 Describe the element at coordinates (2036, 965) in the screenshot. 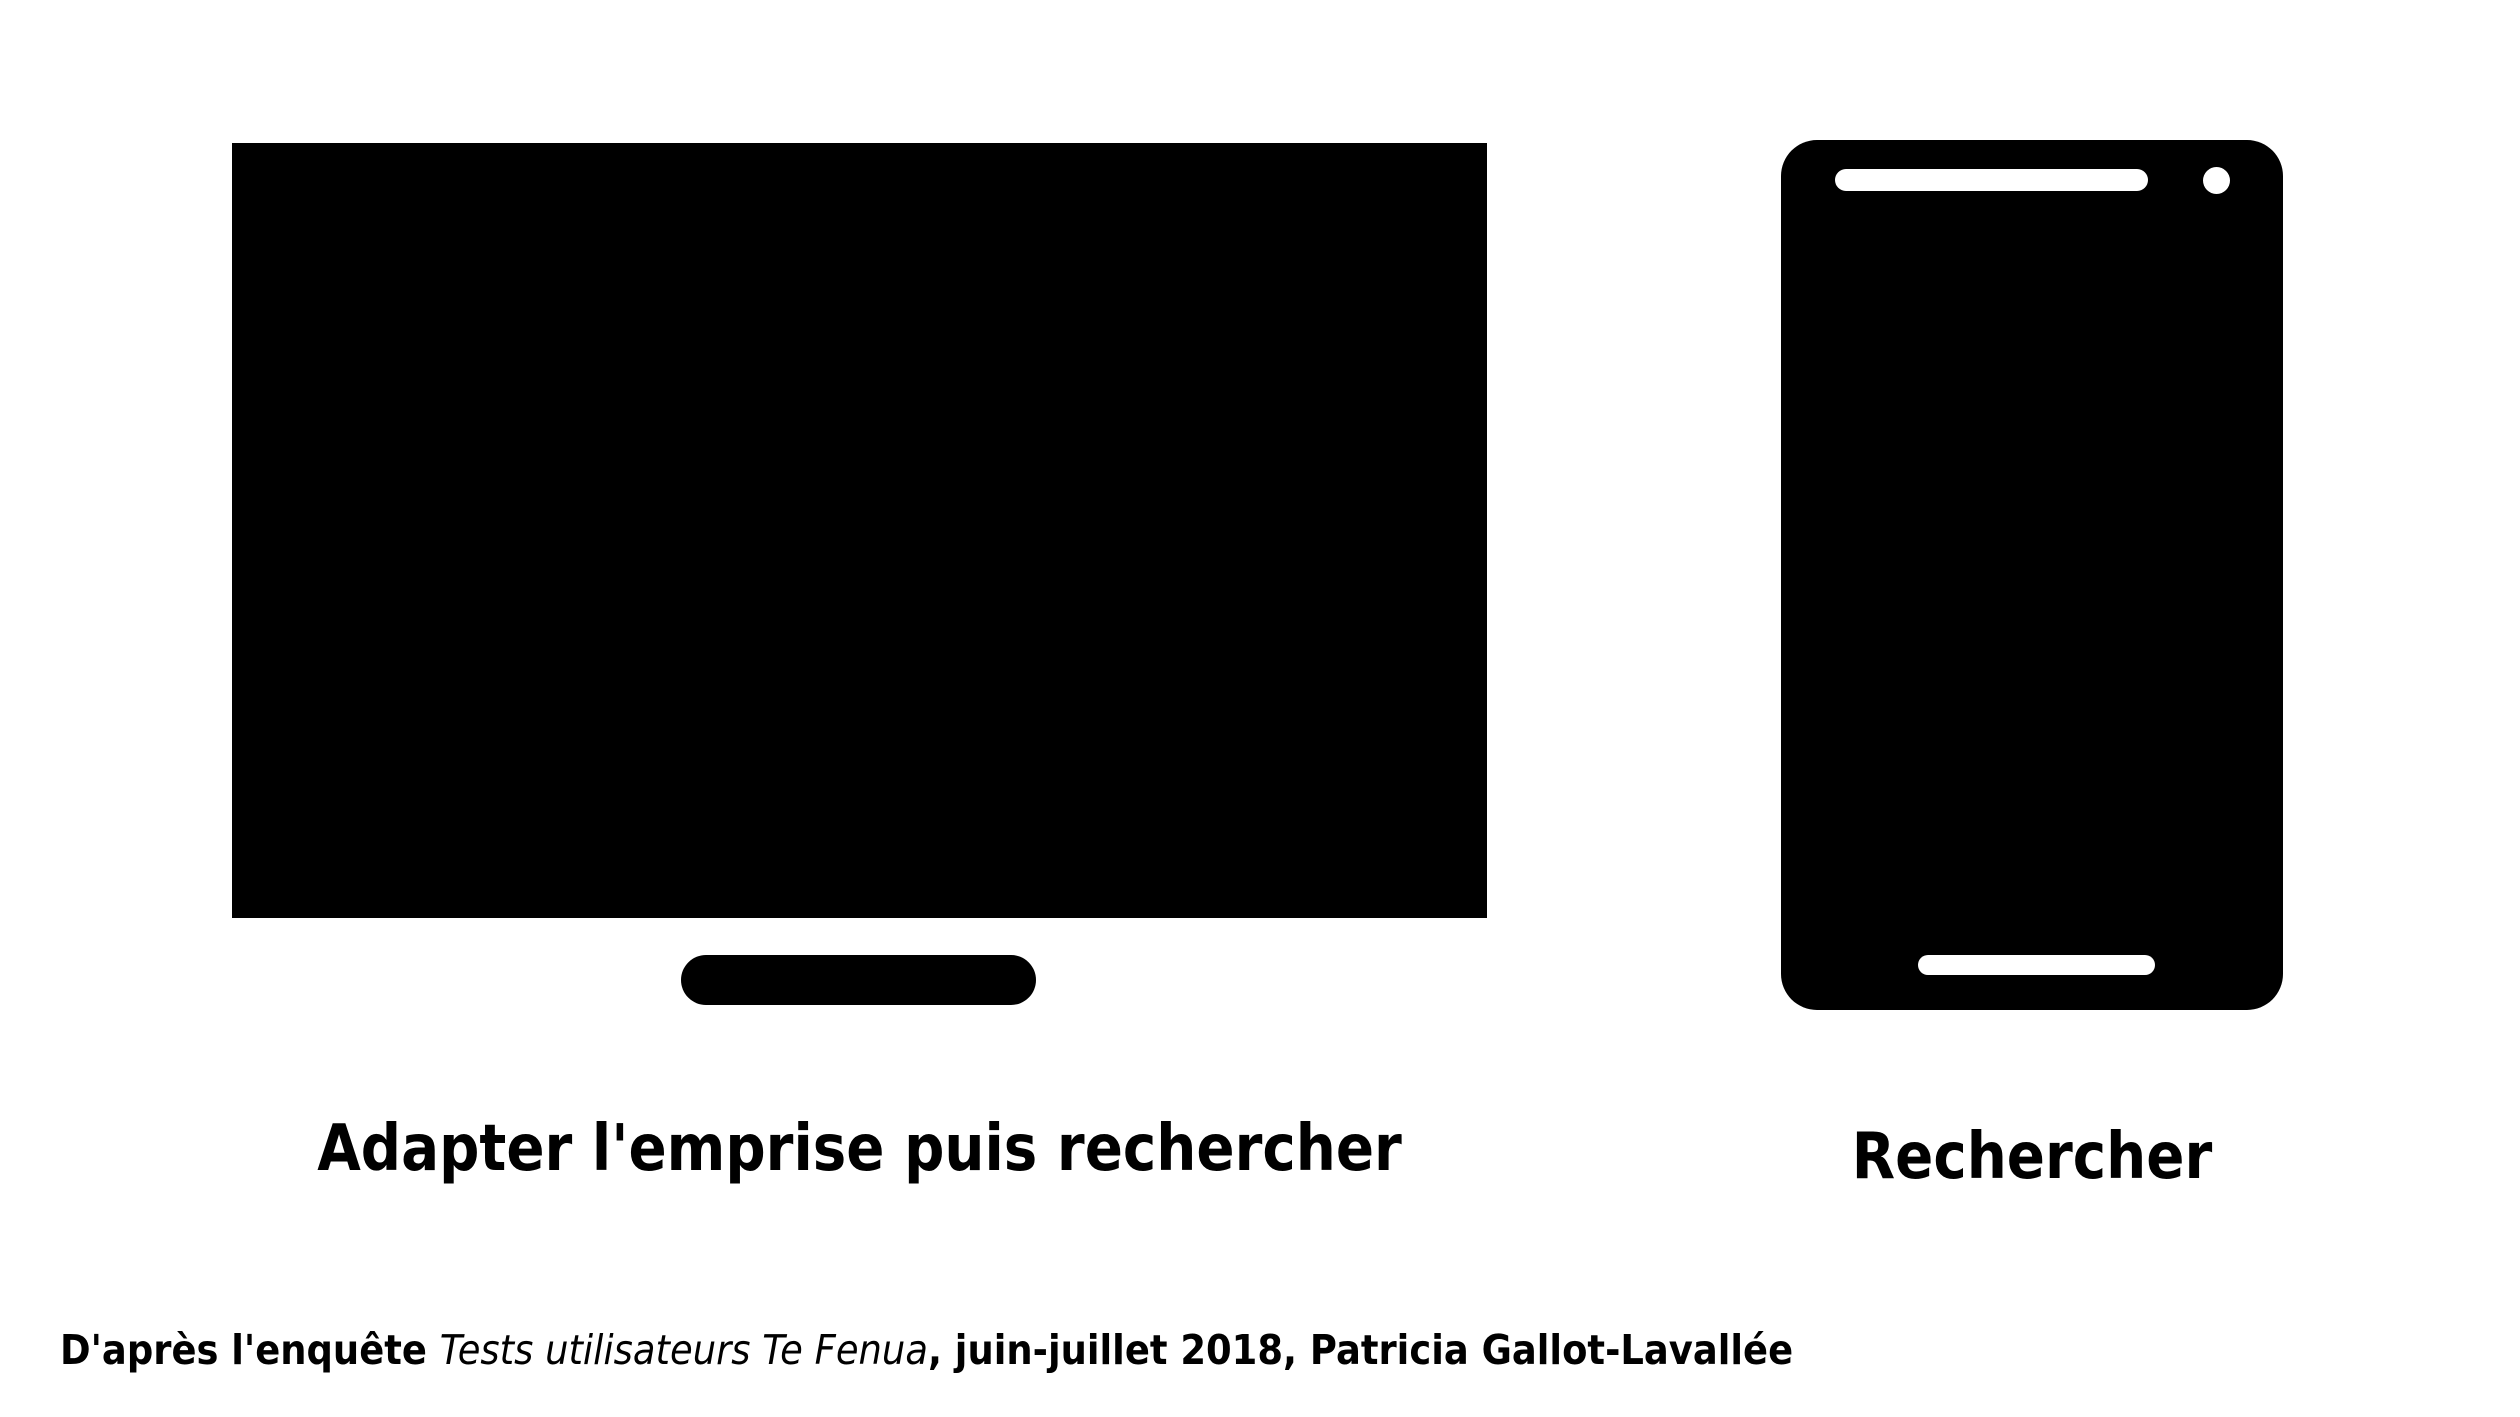

I see `phone-home-bar` at that location.